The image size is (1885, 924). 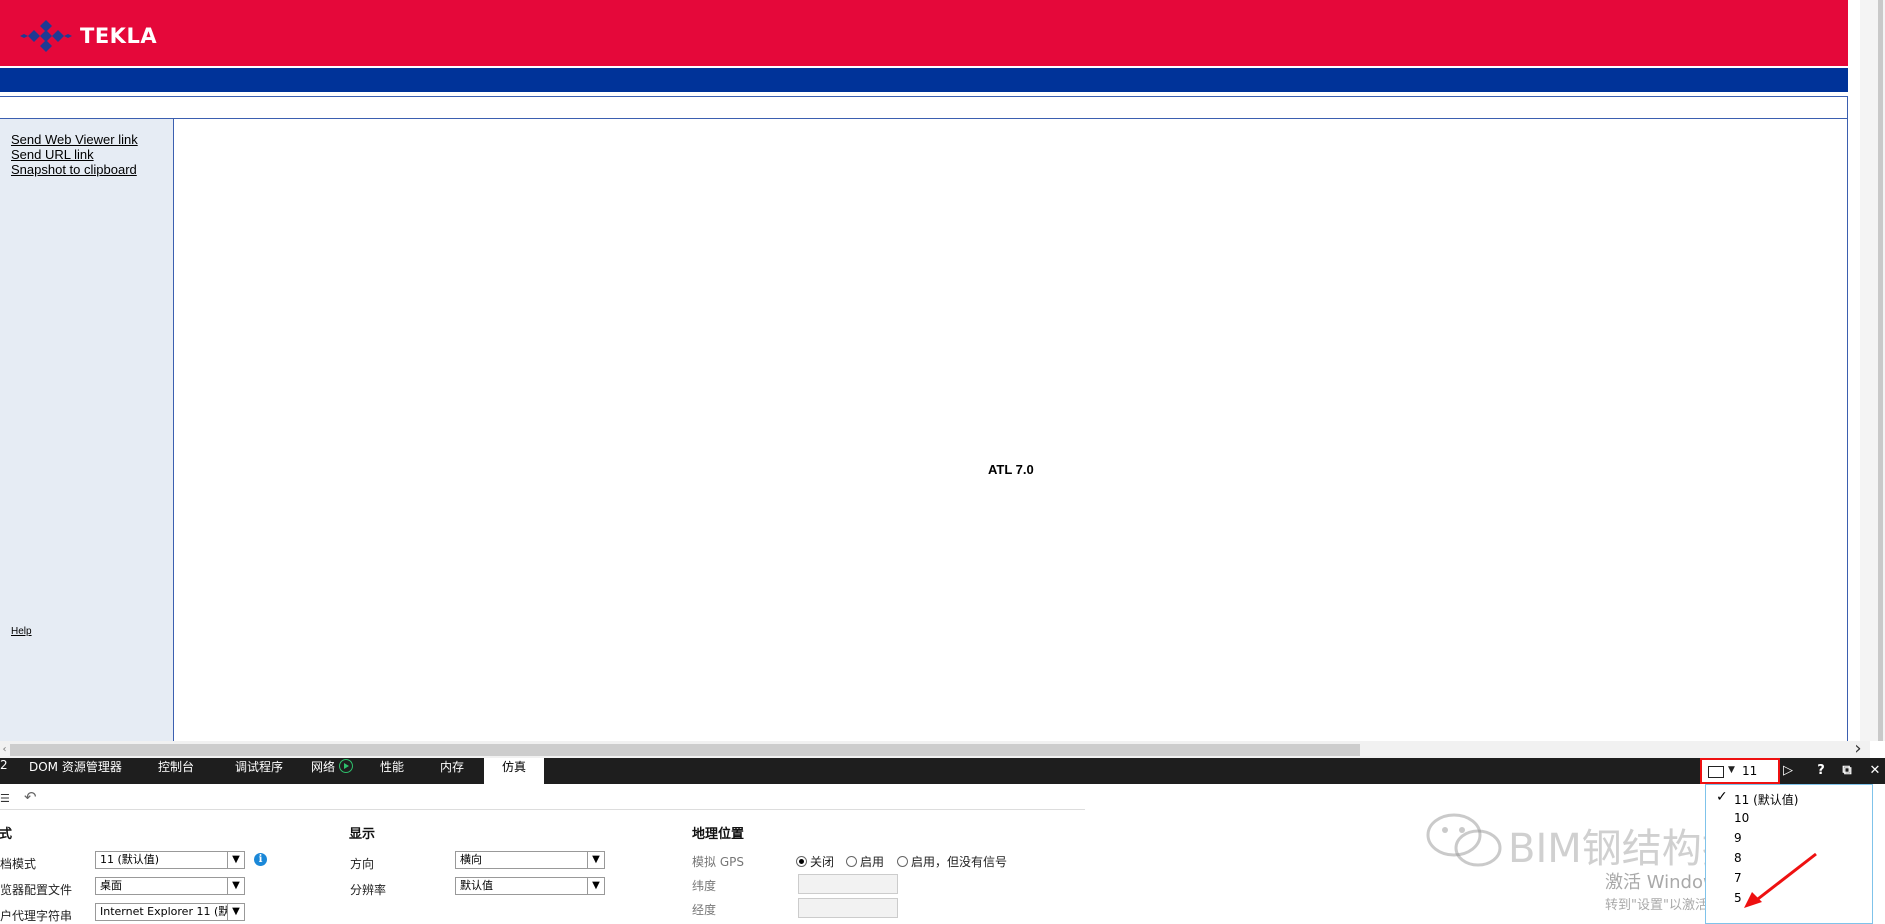 What do you see at coordinates (21, 631) in the screenshot?
I see `help-link: Help` at bounding box center [21, 631].